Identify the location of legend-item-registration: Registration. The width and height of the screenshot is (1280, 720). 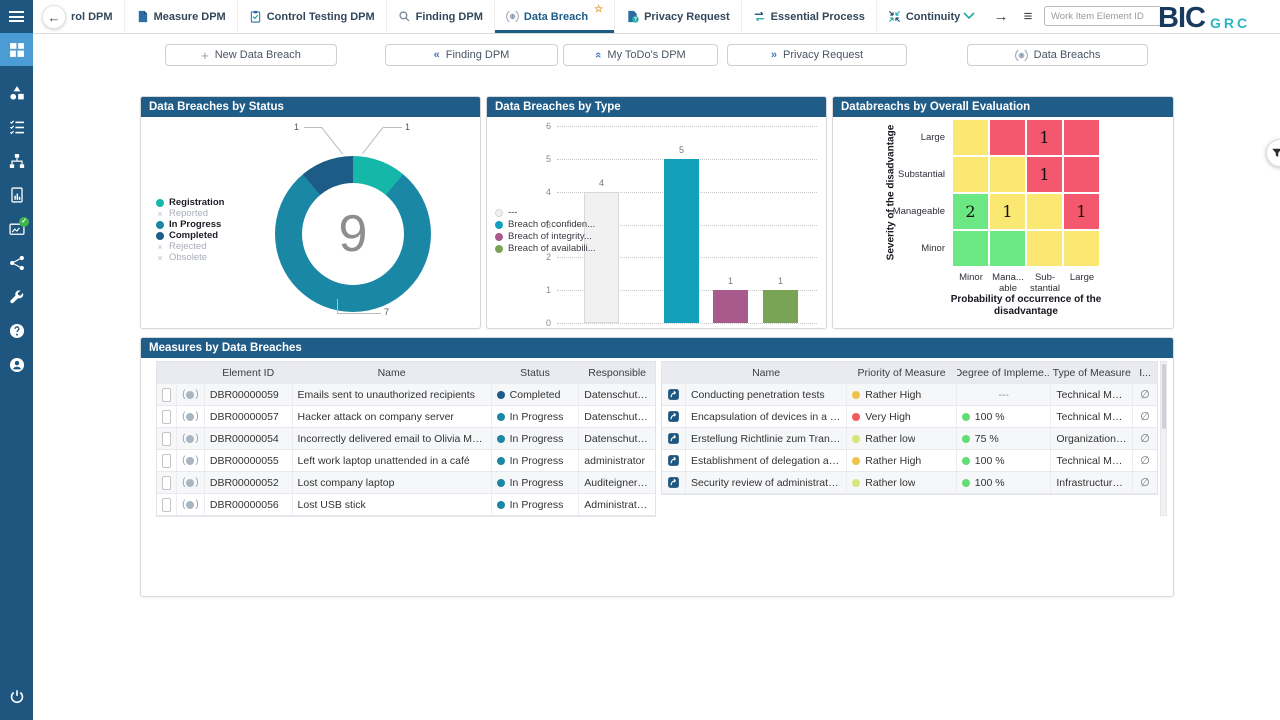
(190, 202).